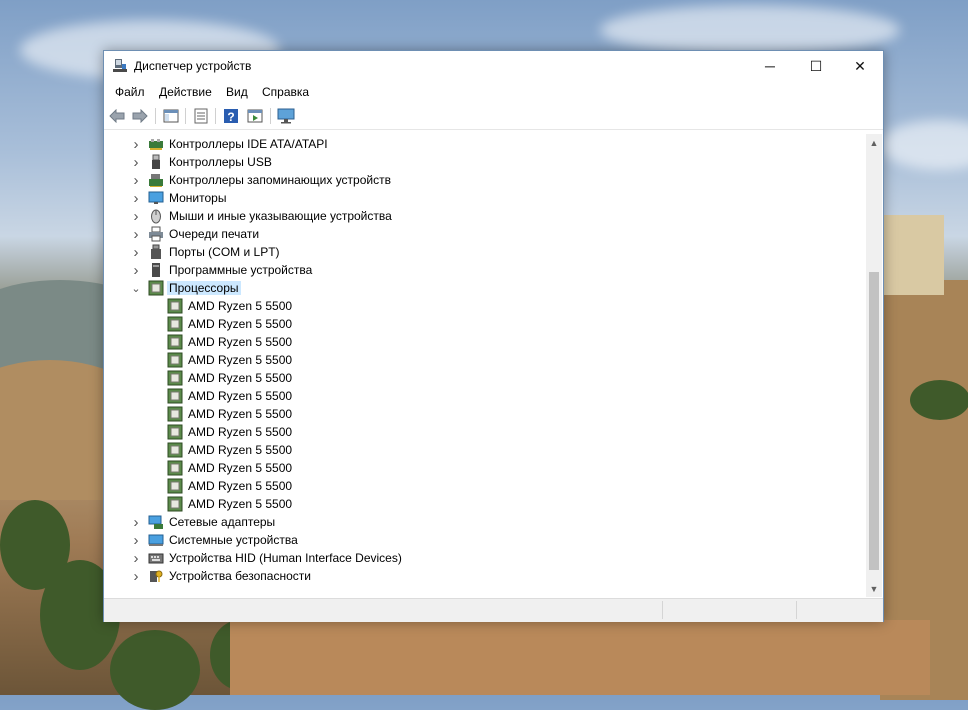  What do you see at coordinates (156, 576) in the screenshot?
I see `security-device-icon` at bounding box center [156, 576].